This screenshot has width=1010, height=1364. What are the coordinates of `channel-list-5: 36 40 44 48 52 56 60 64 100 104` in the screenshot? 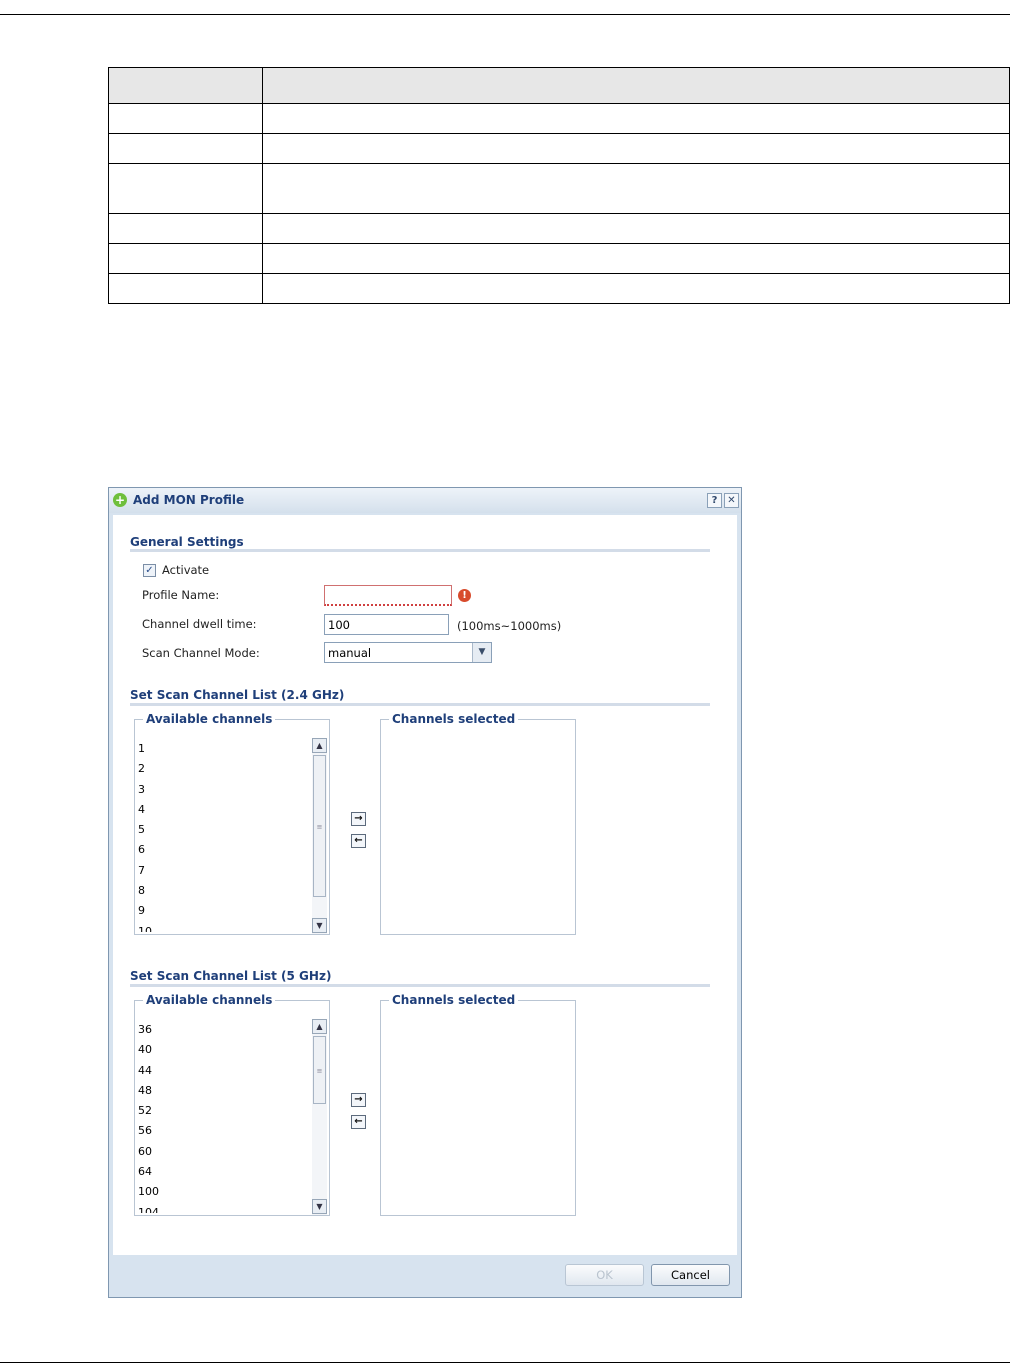 It's located at (225, 1116).